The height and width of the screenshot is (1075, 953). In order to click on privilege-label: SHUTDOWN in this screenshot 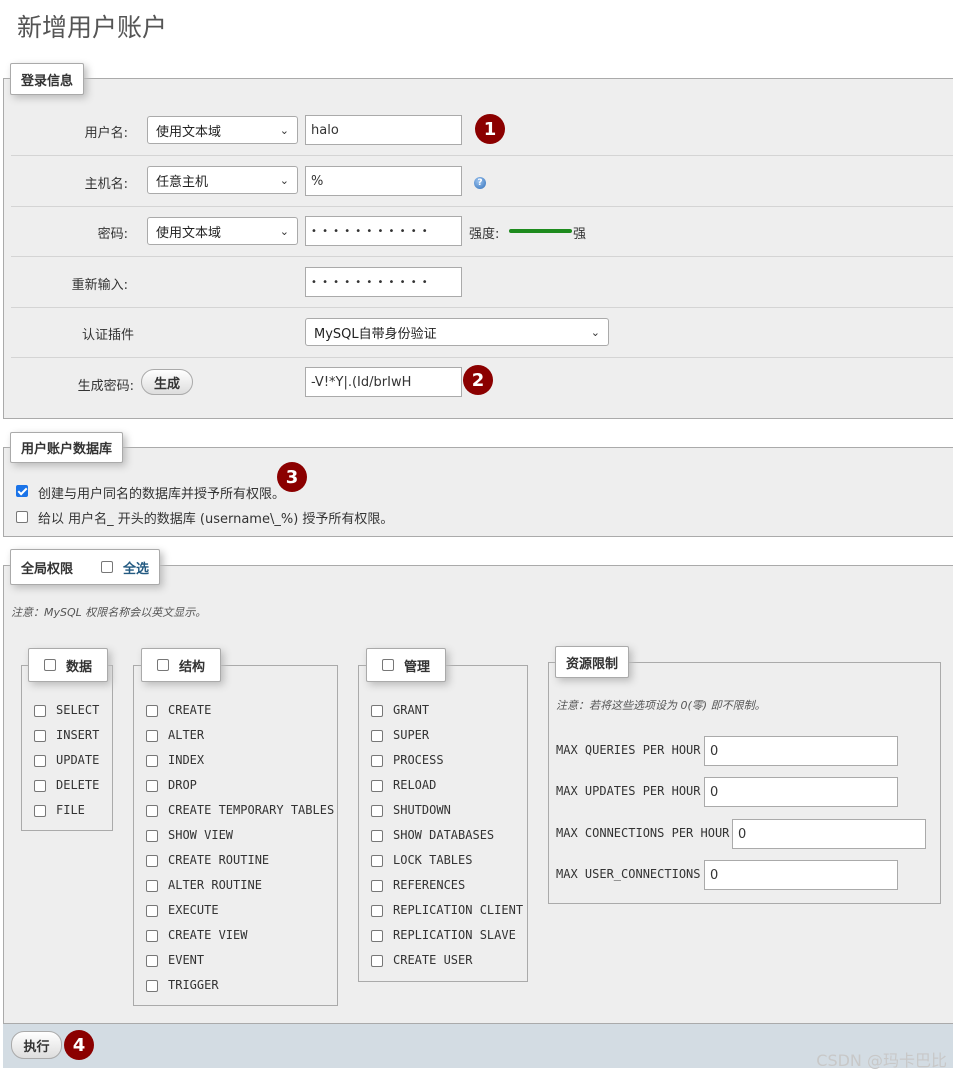, I will do `click(422, 810)`.